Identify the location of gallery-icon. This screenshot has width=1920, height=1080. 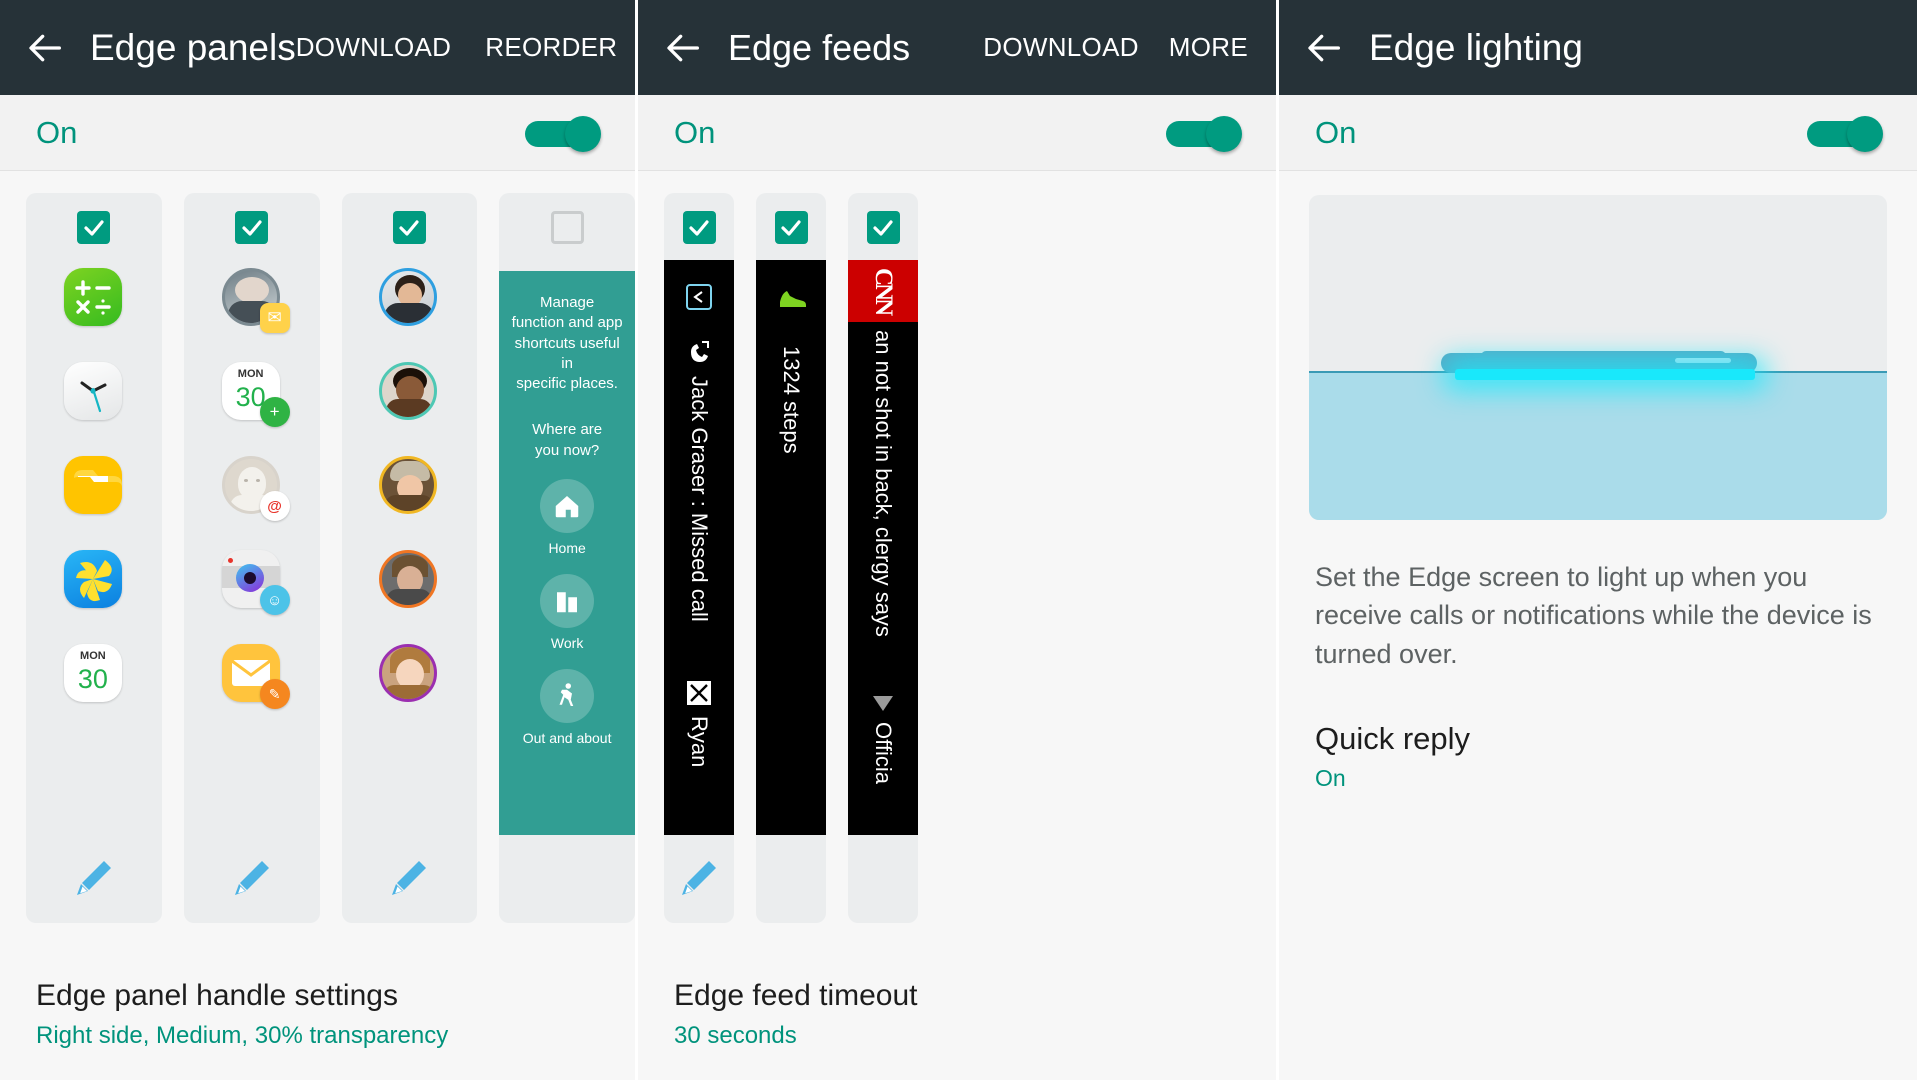
(93, 580).